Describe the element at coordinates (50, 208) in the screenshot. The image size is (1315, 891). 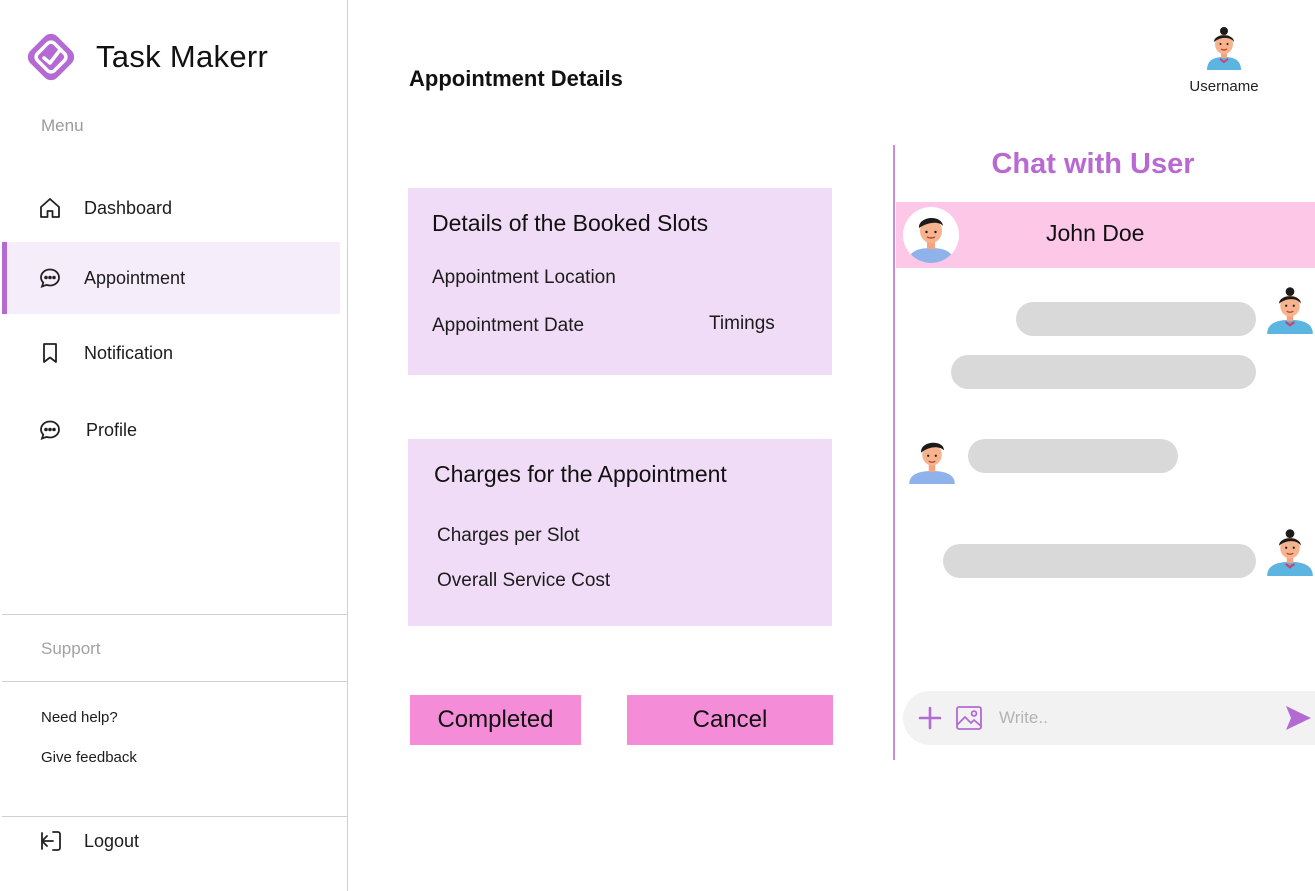
I see `home-icon` at that location.